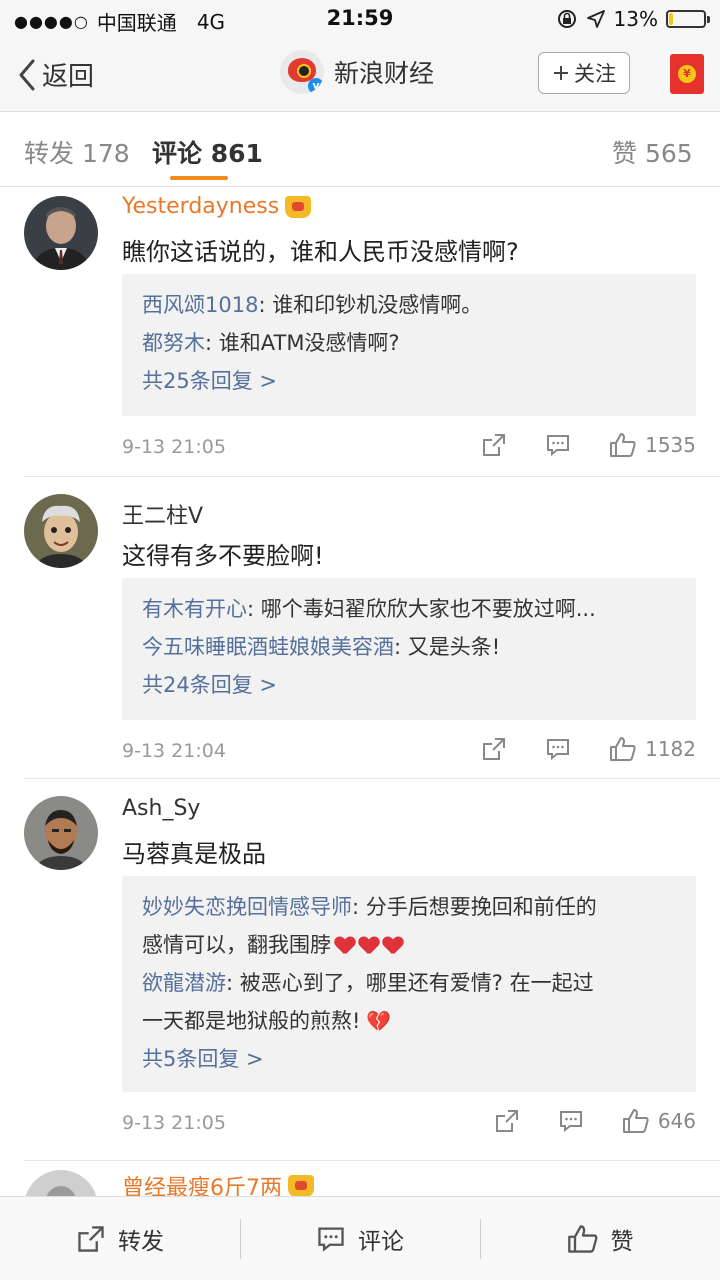  What do you see at coordinates (595, 19) in the screenshot?
I see `location-icon` at bounding box center [595, 19].